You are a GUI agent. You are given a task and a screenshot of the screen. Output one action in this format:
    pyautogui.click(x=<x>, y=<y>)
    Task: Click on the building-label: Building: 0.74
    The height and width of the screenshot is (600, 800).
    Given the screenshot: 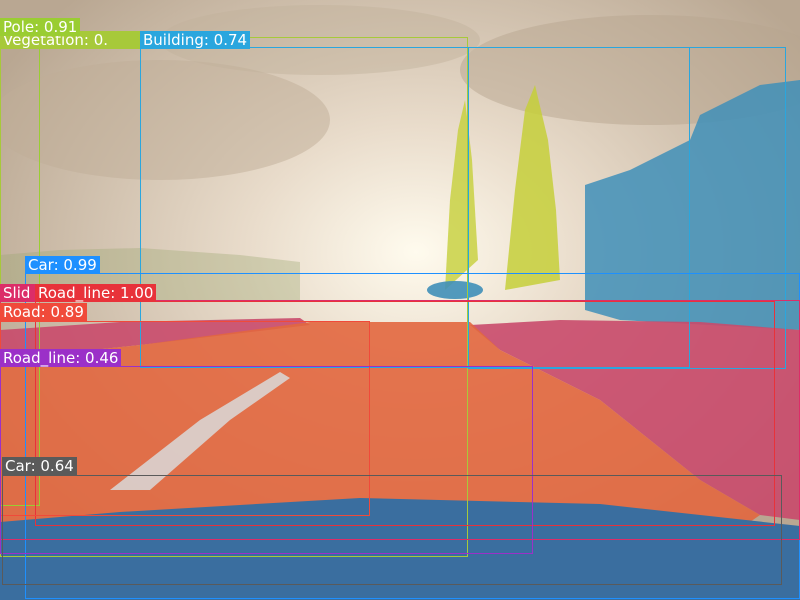 What is the action you would take?
    pyautogui.click(x=195, y=40)
    